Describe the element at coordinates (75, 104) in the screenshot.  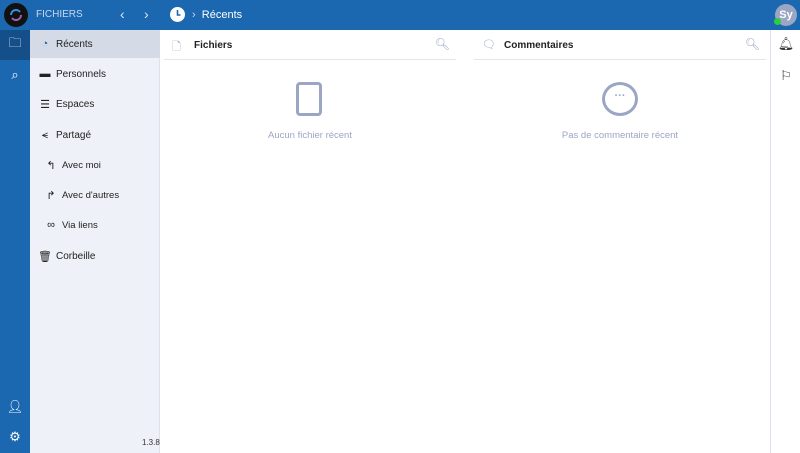
I see `sidebar-item-label: Espaces` at that location.